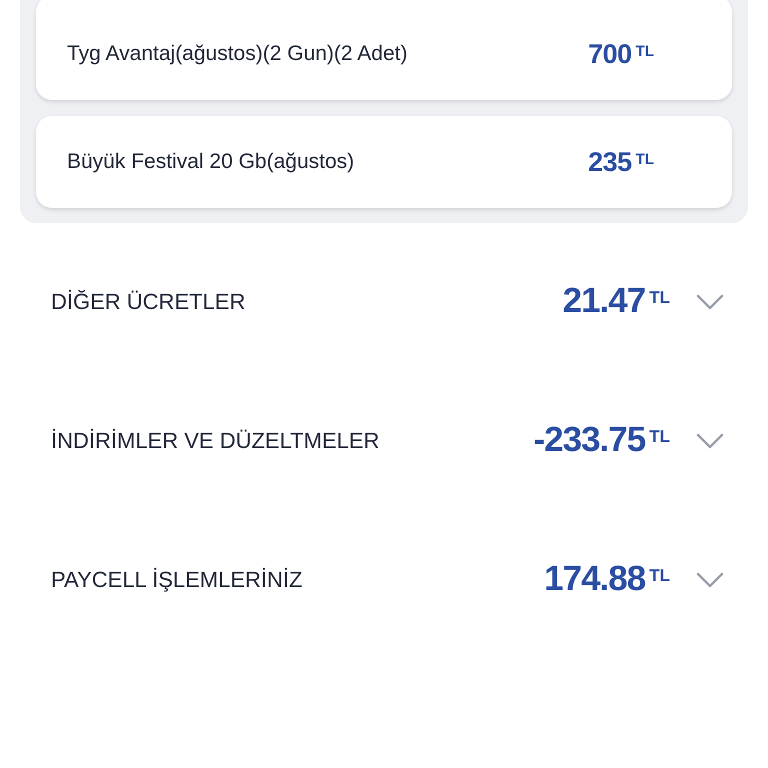  I want to click on package-amount: 235, so click(610, 162).